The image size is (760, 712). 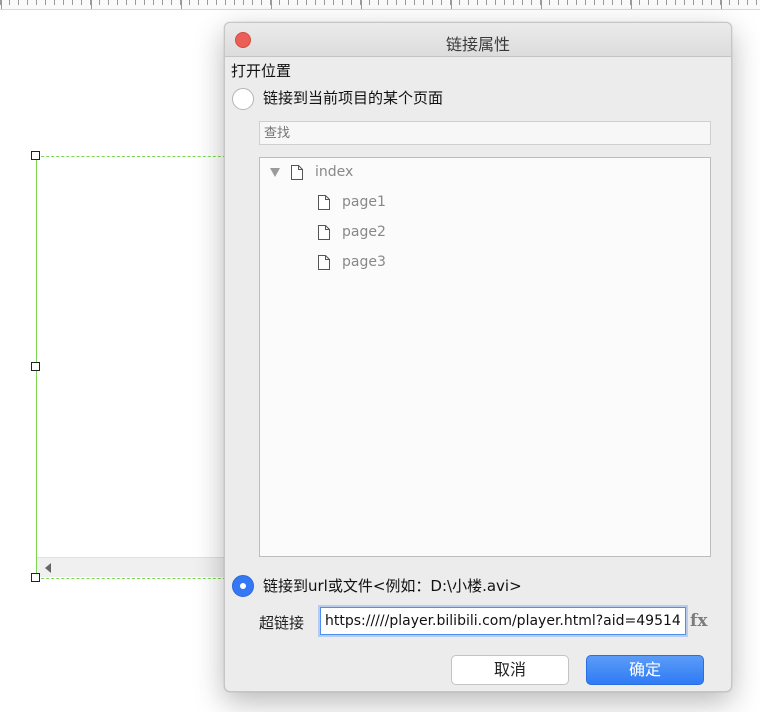 I want to click on widget-horizontal-scrollbar, so click(x=137, y=567).